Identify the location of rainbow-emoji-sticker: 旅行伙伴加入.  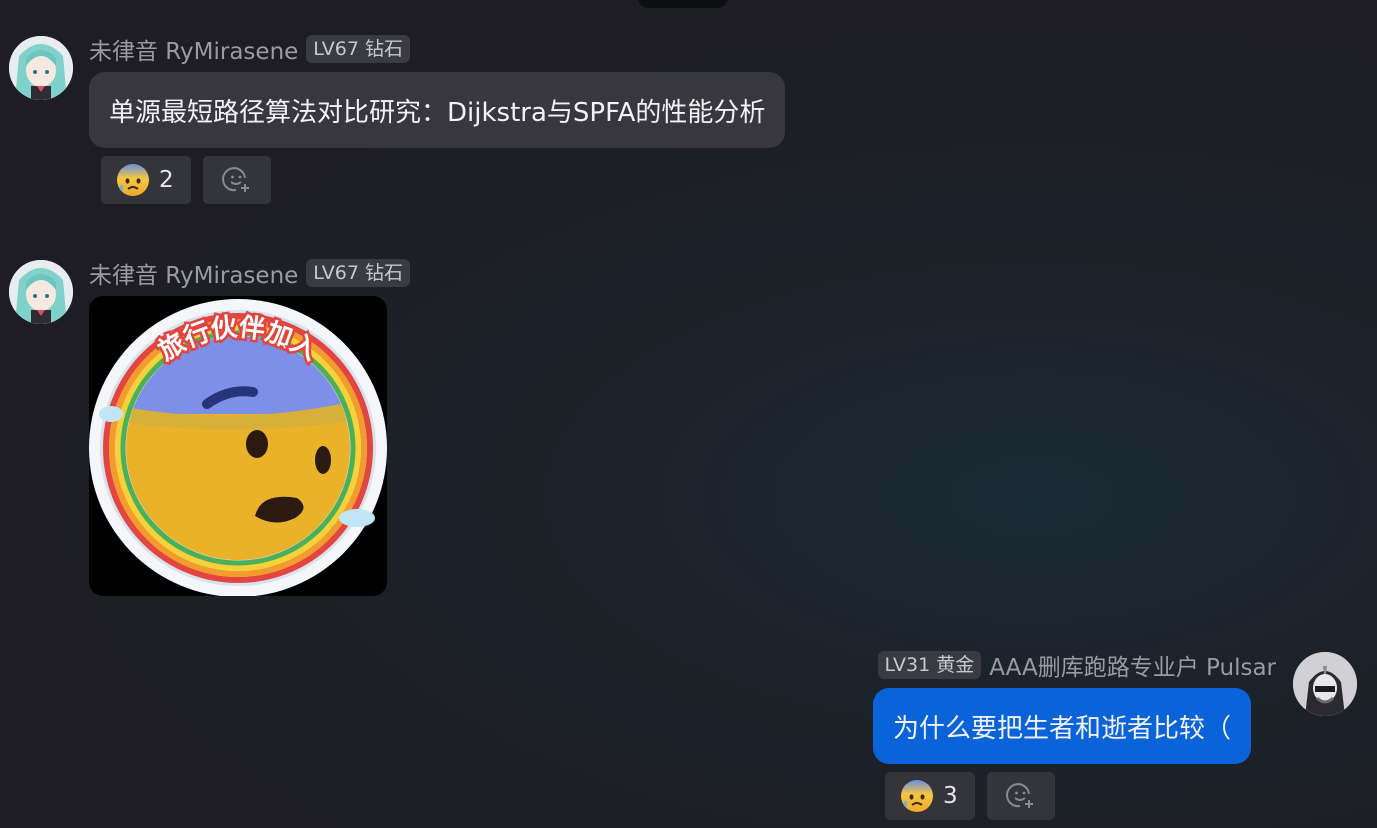
(238, 447).